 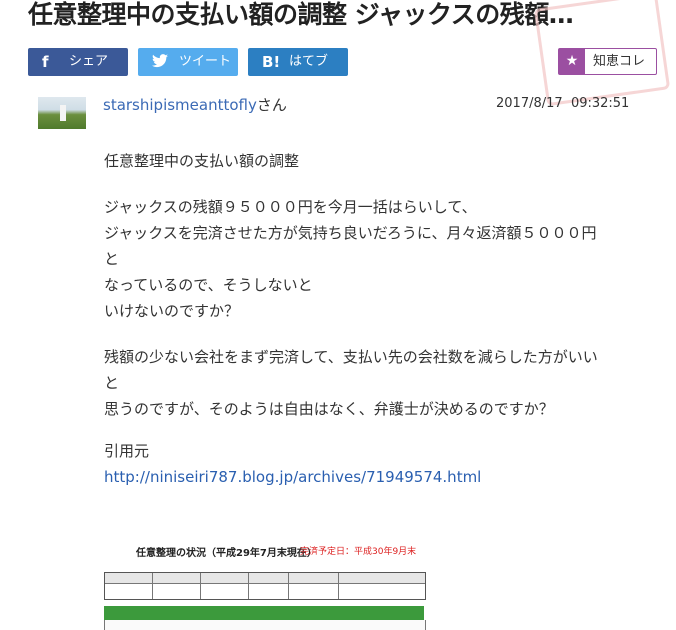 What do you see at coordinates (271, 105) in the screenshot?
I see `honorific: さん` at bounding box center [271, 105].